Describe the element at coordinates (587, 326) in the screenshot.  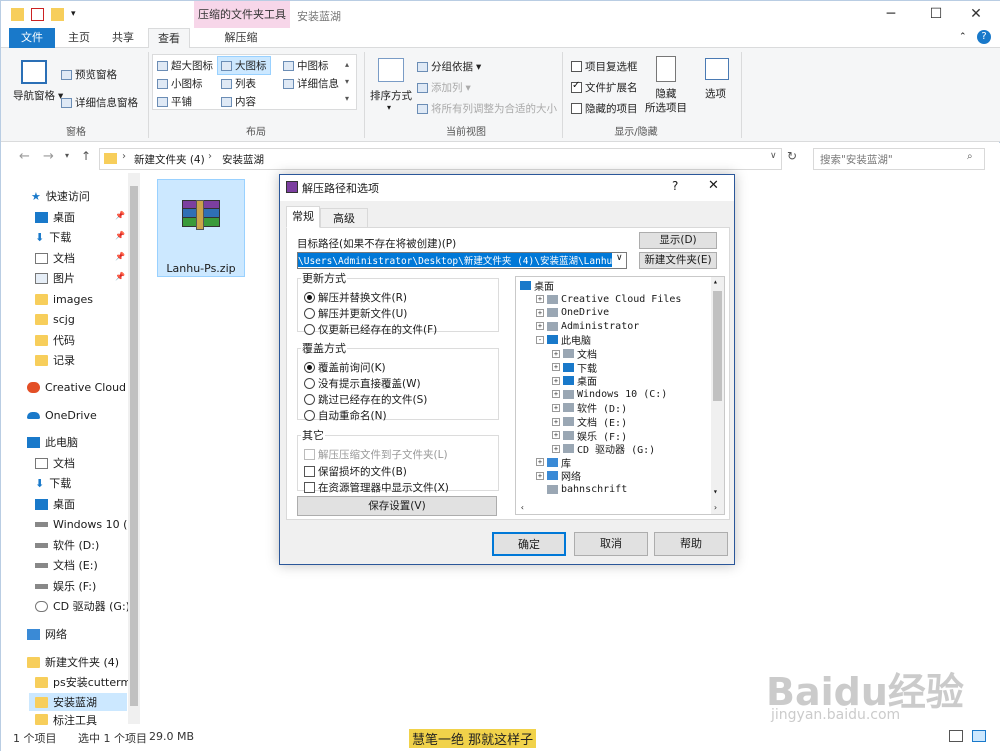
I see `tree-node: + Administrator` at that location.